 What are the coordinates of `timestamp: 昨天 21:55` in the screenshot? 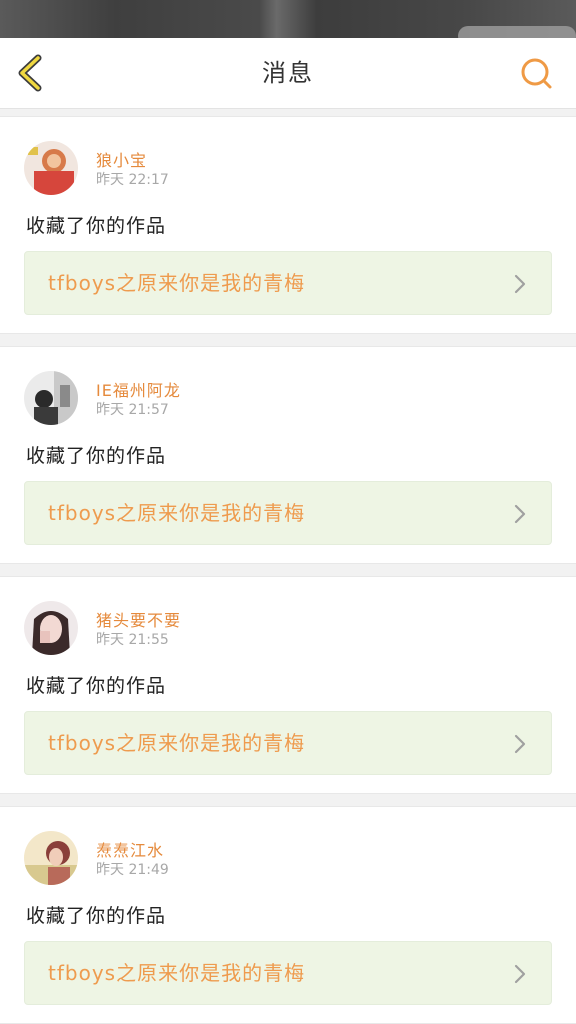 It's located at (132, 640).